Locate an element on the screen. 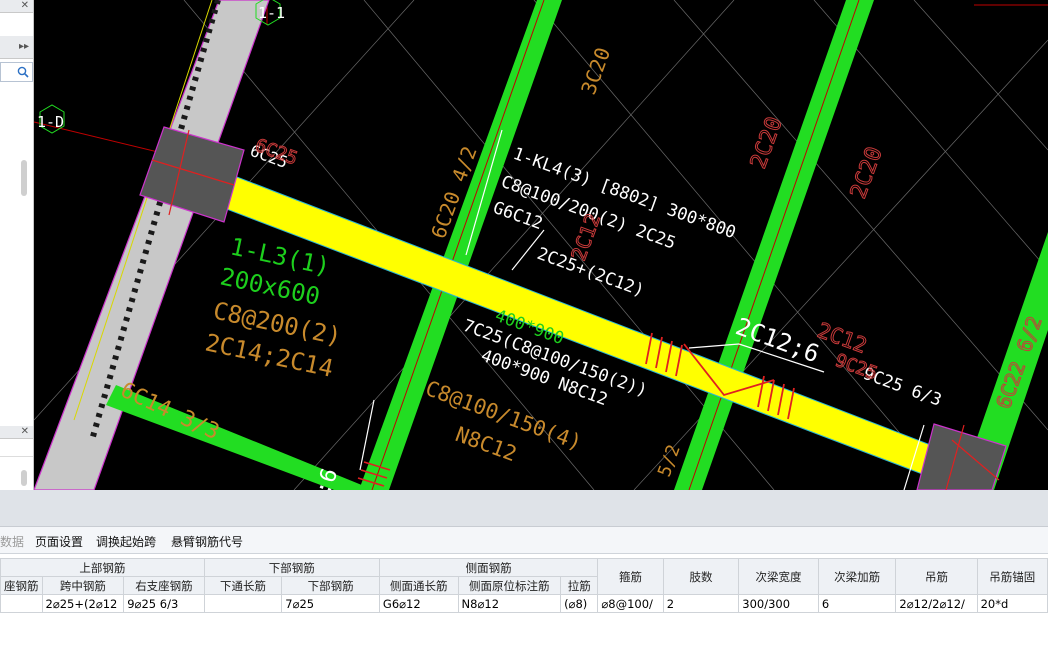 Image resolution: width=1048 pixels, height=663 pixels. rotated-rebar-text: 9C25 is located at coordinates (856, 367).